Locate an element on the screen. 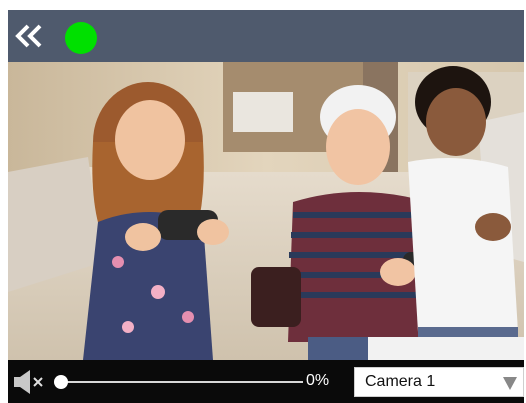 This screenshot has height=403, width=526. playback-controls-bar: 0% Camera 1 is located at coordinates (266, 381).